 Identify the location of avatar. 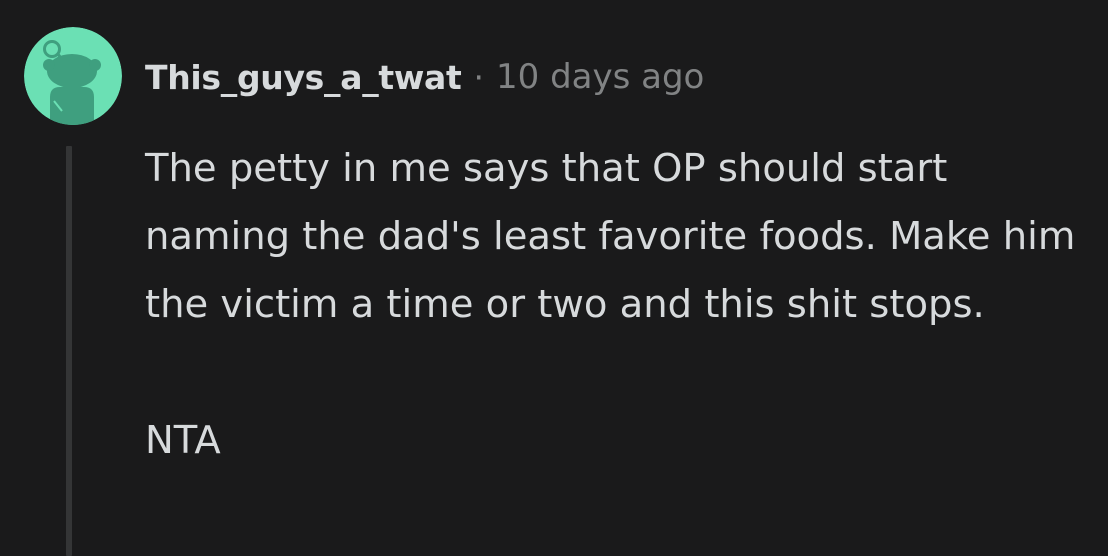
(73, 76).